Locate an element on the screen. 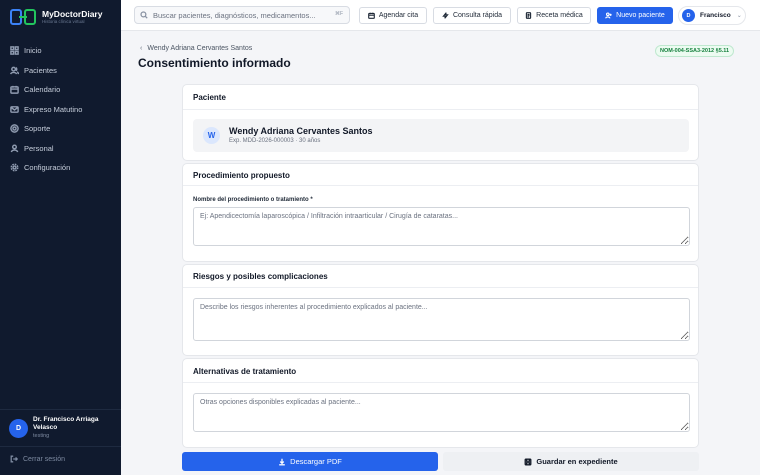  nuevo-paciente-button: Nuevo paciente is located at coordinates (635, 15).